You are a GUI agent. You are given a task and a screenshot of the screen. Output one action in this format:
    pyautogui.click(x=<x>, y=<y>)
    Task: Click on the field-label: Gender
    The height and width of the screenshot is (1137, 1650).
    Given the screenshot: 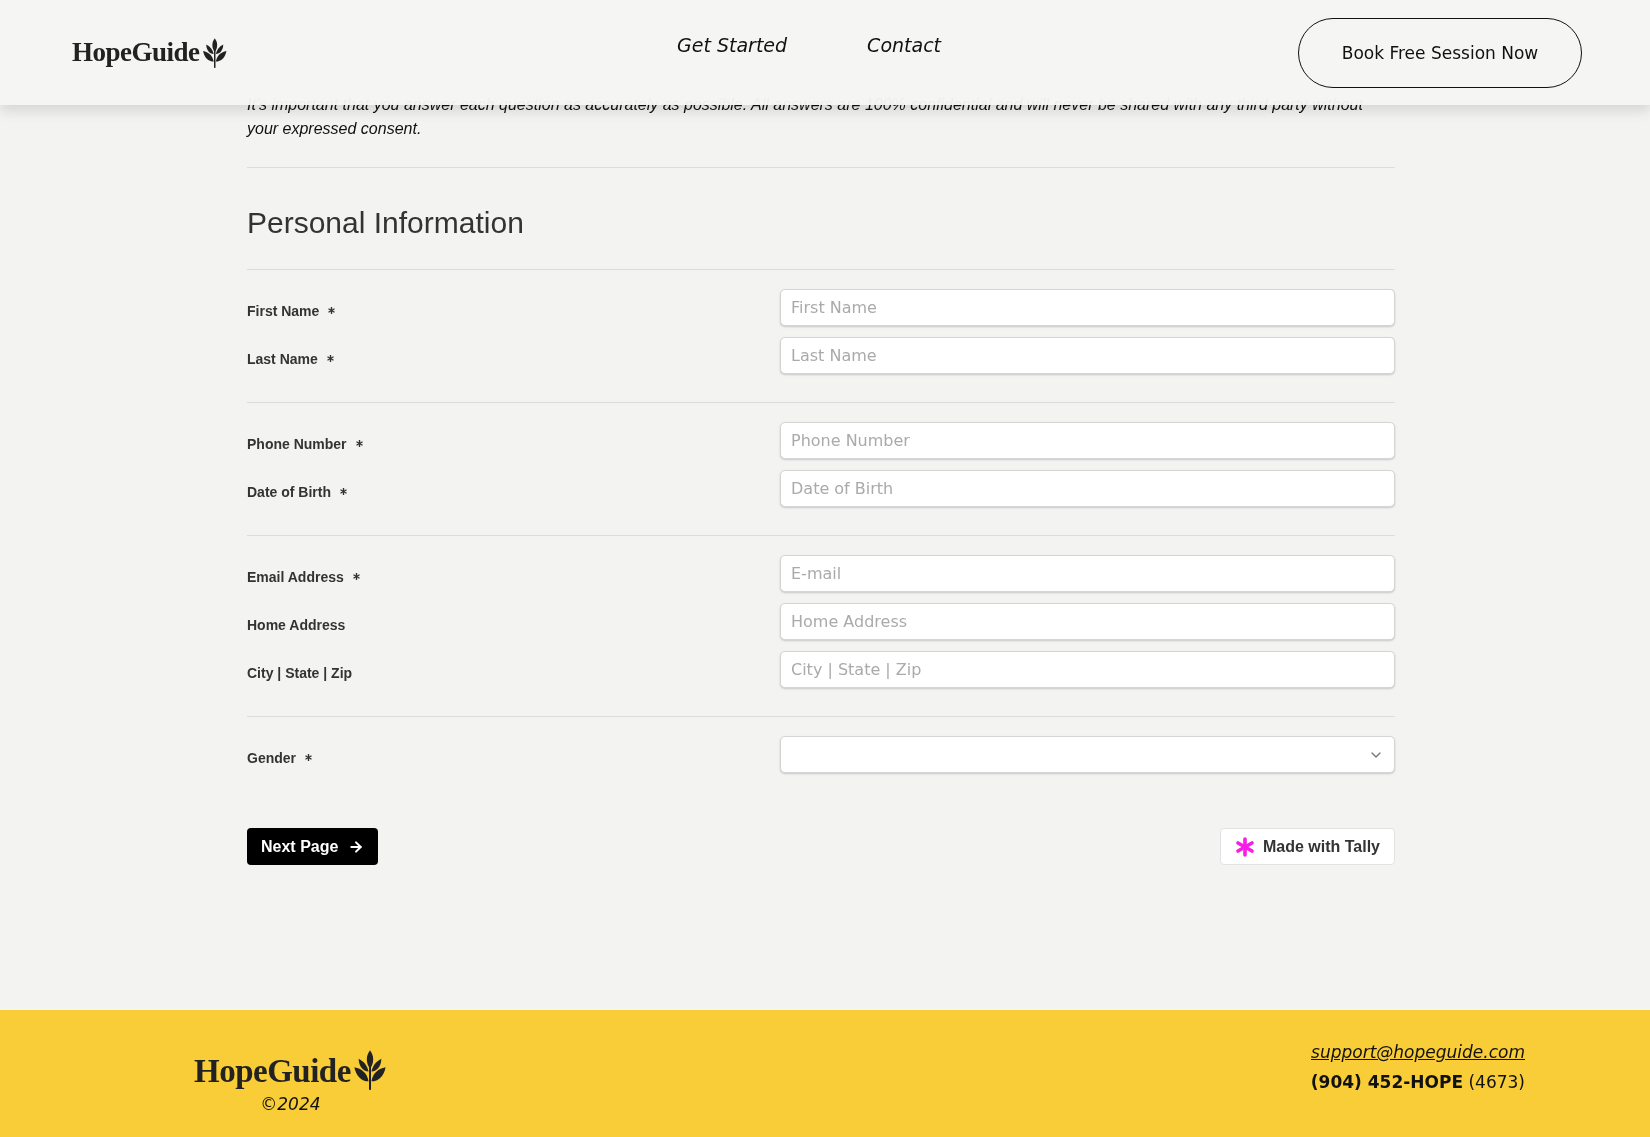 What is the action you would take?
    pyautogui.click(x=271, y=757)
    